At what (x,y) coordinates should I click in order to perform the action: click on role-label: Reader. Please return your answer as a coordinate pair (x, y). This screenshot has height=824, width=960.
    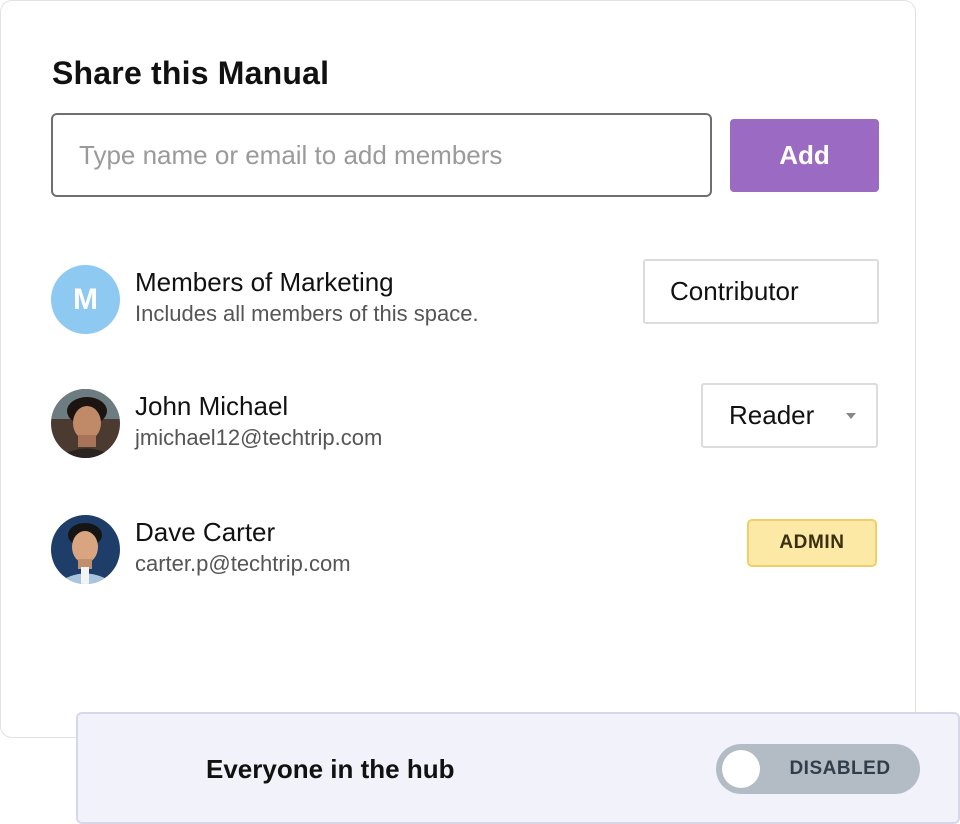
    Looking at the image, I should click on (772, 415).